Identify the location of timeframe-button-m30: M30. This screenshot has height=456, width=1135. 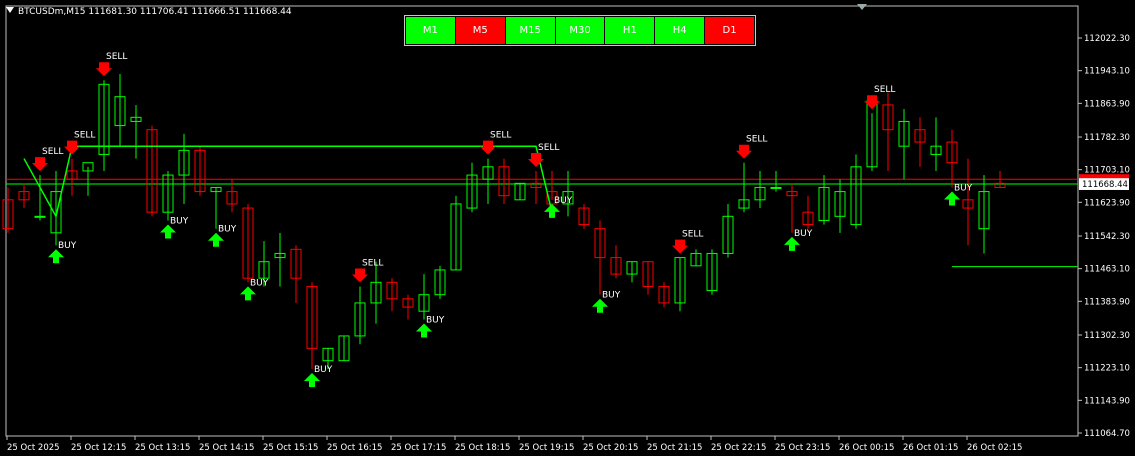
(580, 30).